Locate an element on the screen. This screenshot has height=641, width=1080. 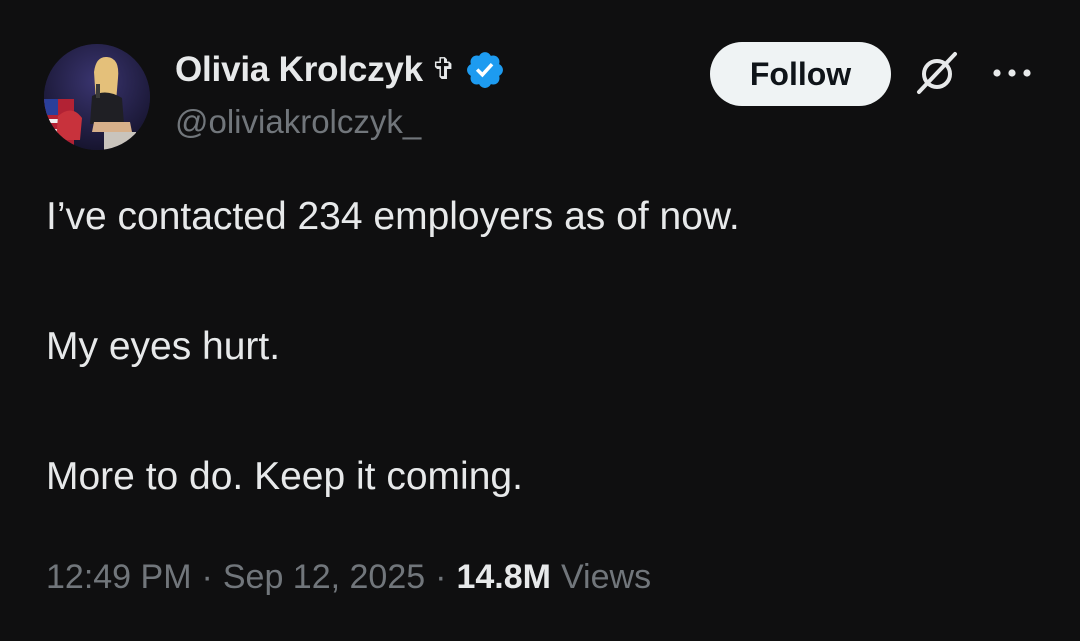
views-count: 14.8M is located at coordinates (503, 577).